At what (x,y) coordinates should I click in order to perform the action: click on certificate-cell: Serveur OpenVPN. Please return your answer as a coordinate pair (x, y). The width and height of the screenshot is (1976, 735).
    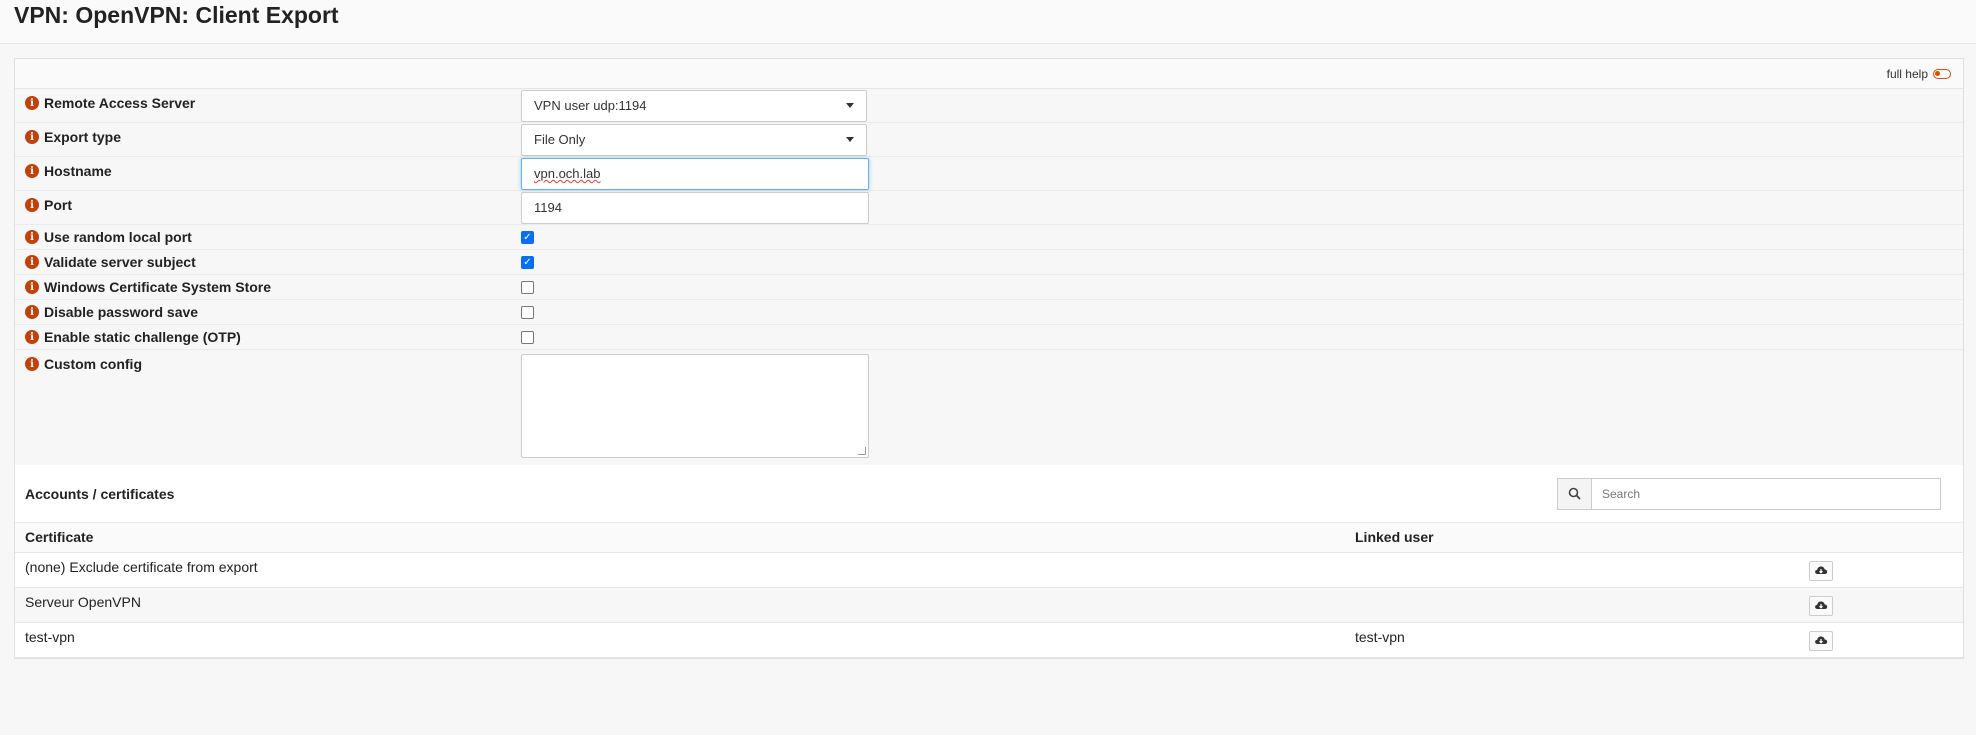
    Looking at the image, I should click on (680, 605).